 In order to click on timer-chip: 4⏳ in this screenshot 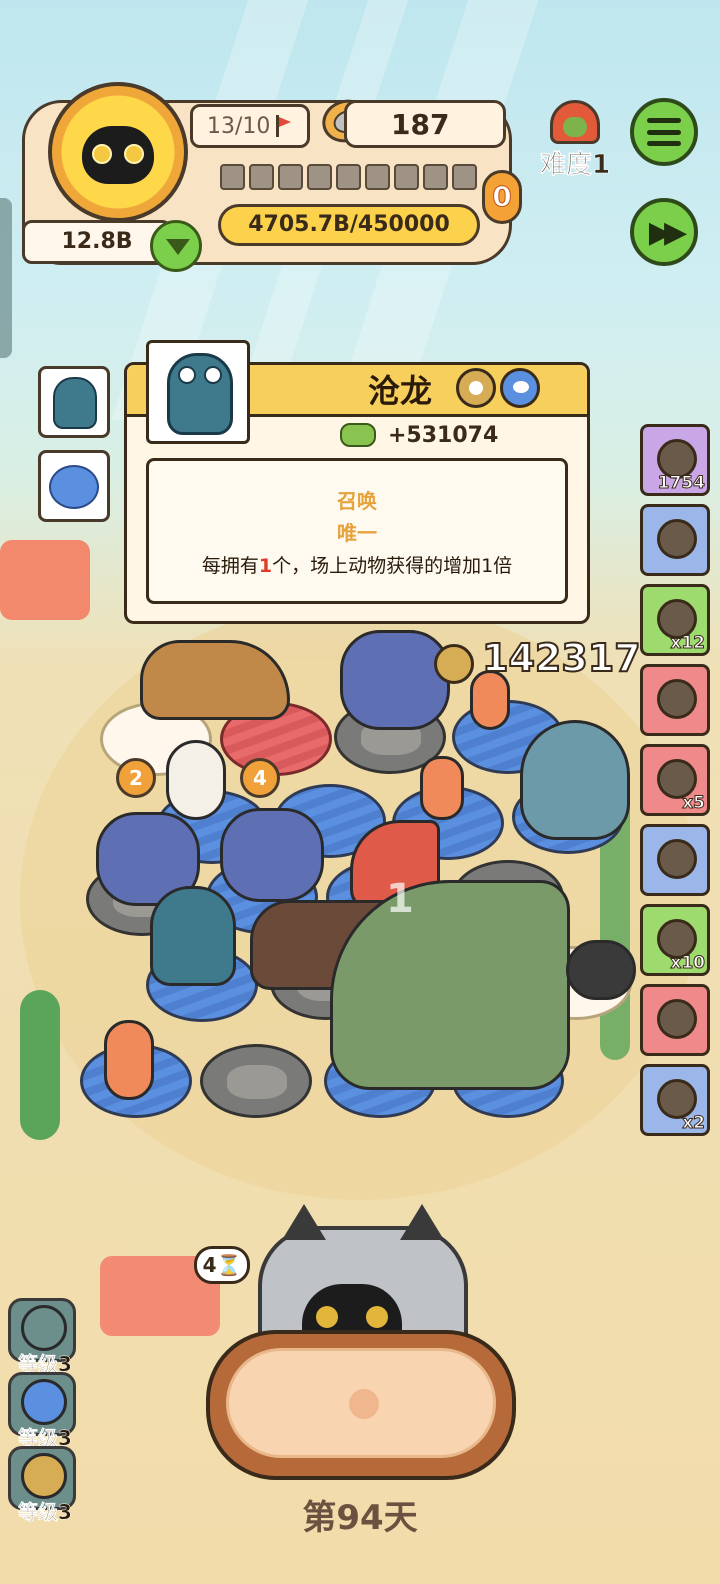, I will do `click(222, 1265)`.